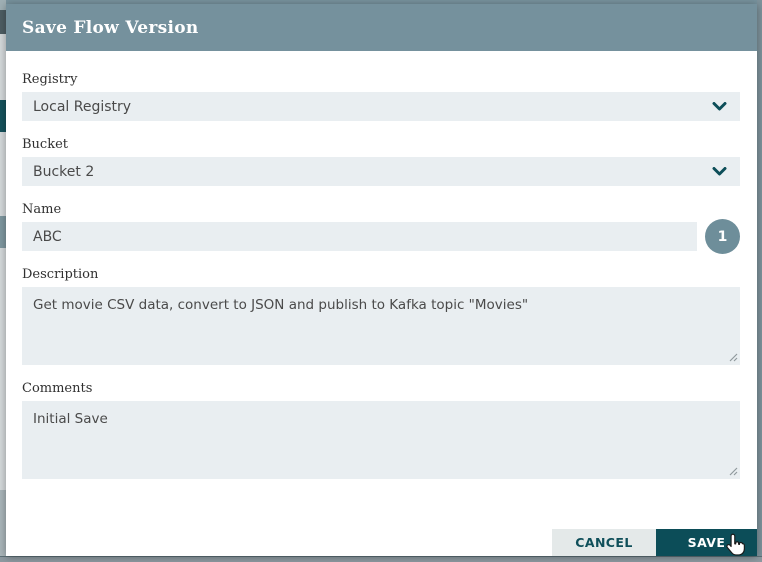 This screenshot has height=562, width=762. What do you see at coordinates (706, 542) in the screenshot?
I see `save-button: SAVE` at bounding box center [706, 542].